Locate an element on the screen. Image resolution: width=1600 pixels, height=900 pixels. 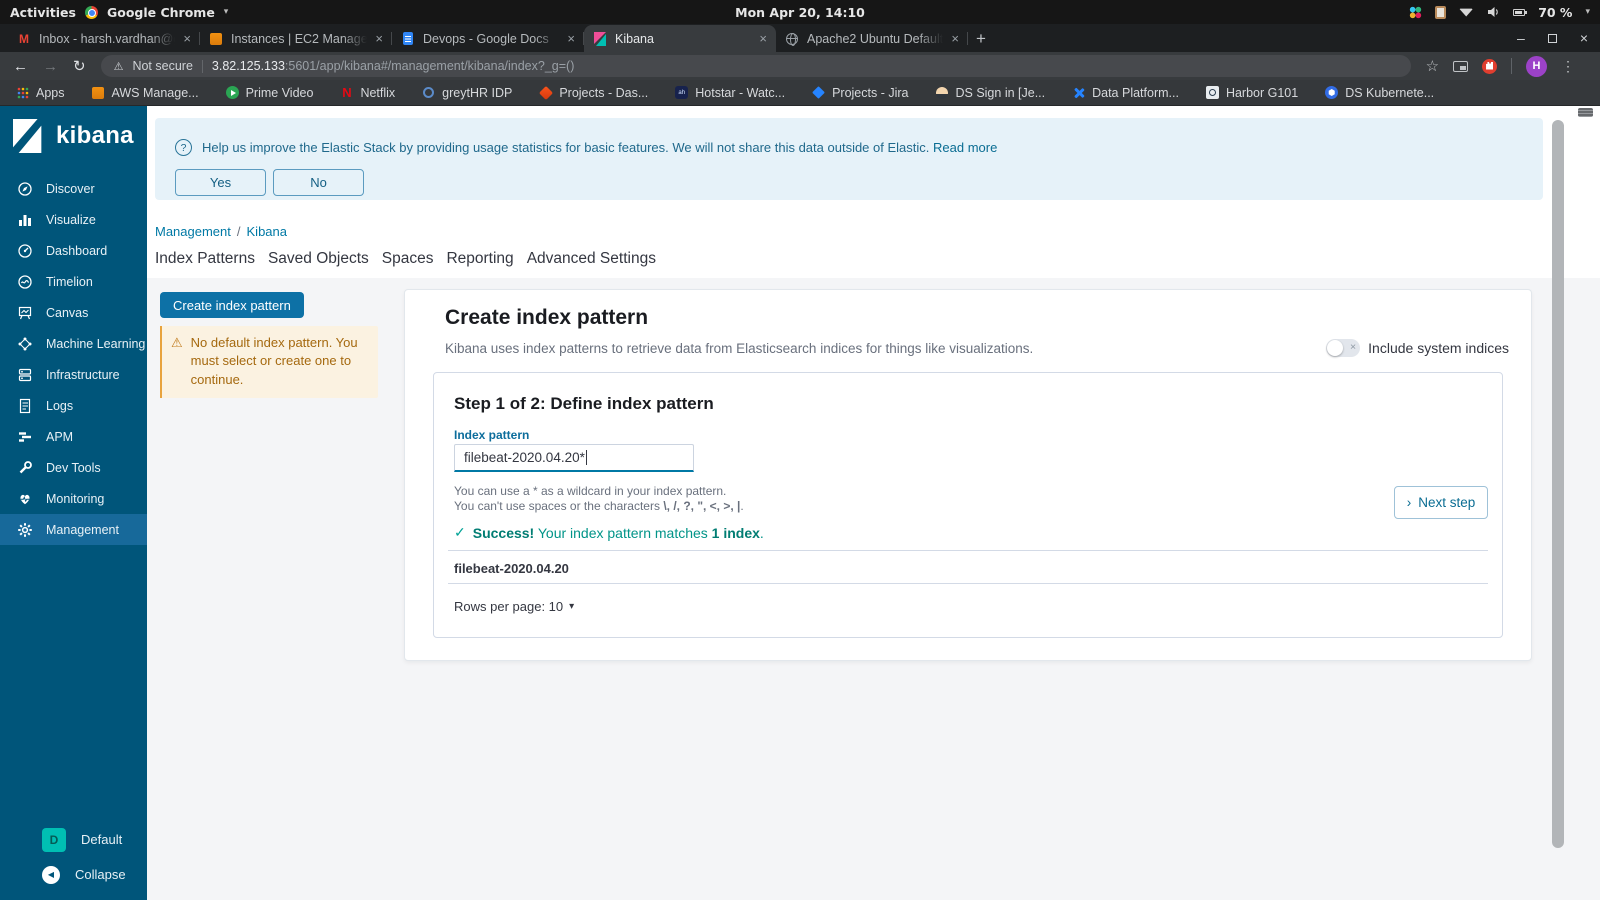
clipboard-tray-icon is located at coordinates (1441, 12).